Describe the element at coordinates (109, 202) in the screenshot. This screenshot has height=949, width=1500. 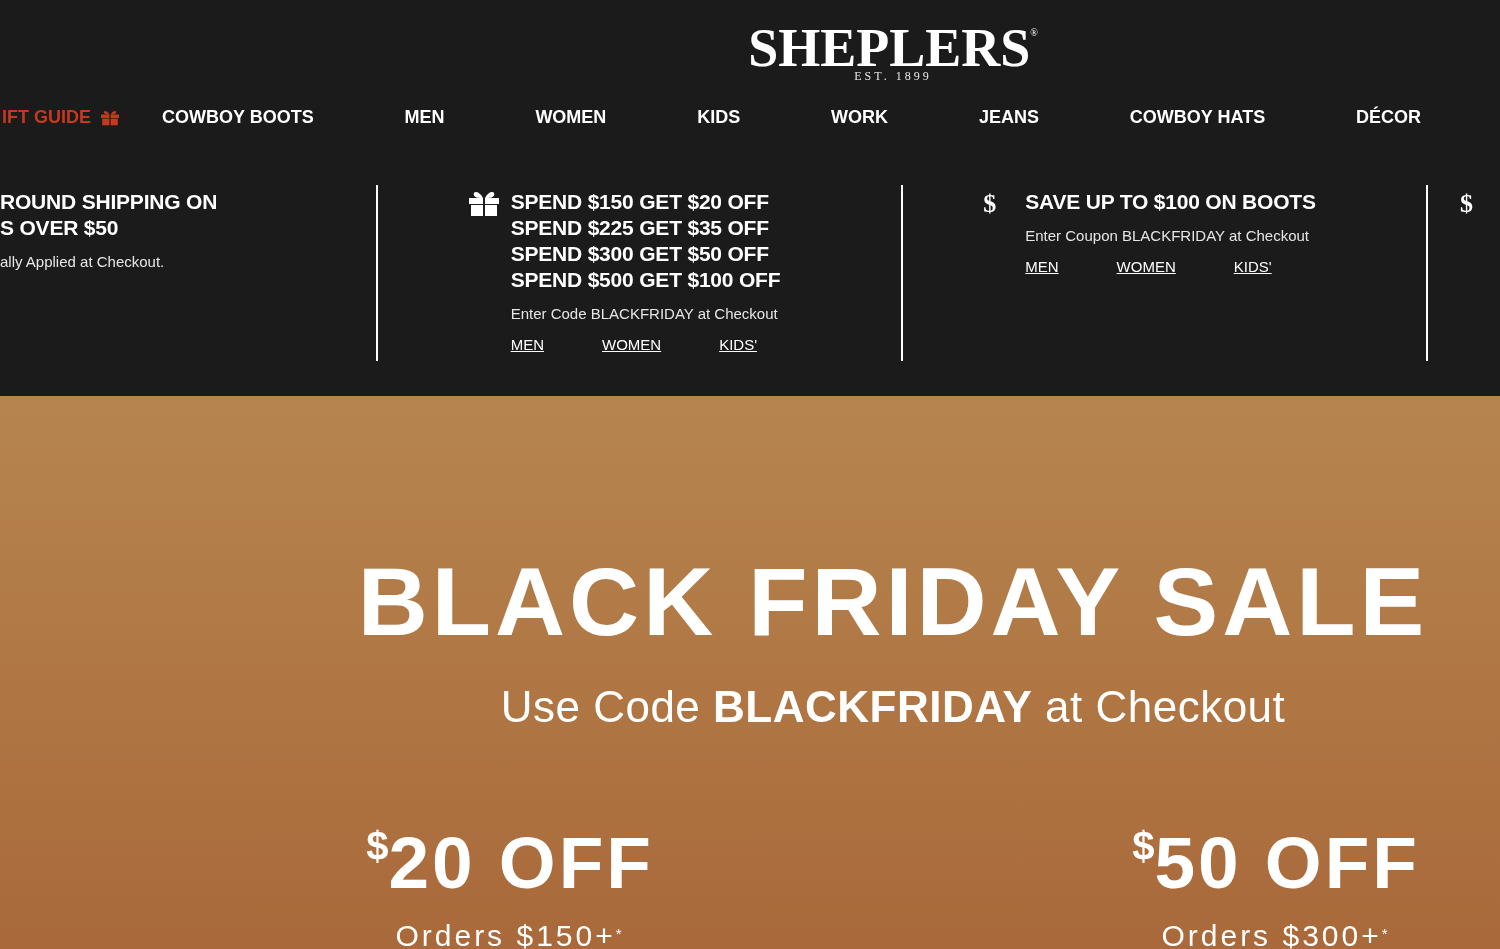
I see `promo-headline: ROUND SHIPPING ON` at that location.